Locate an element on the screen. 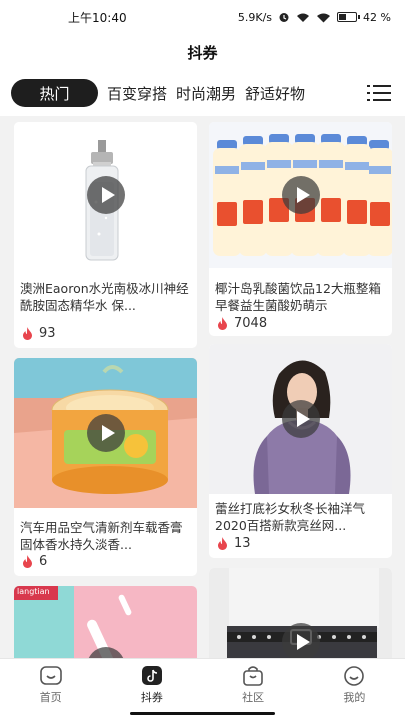 The height and width of the screenshot is (720, 405). network-speed: 5.9K/s is located at coordinates (255, 17).